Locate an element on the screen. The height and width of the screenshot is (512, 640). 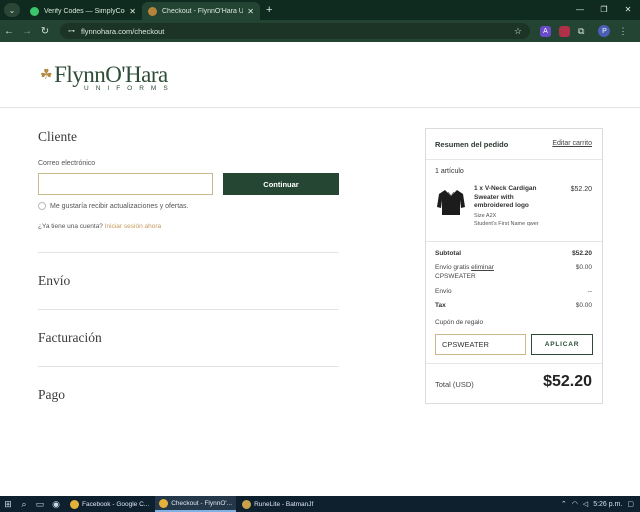
window-controls: — ❐ ✕ is located at coordinates (604, 10).